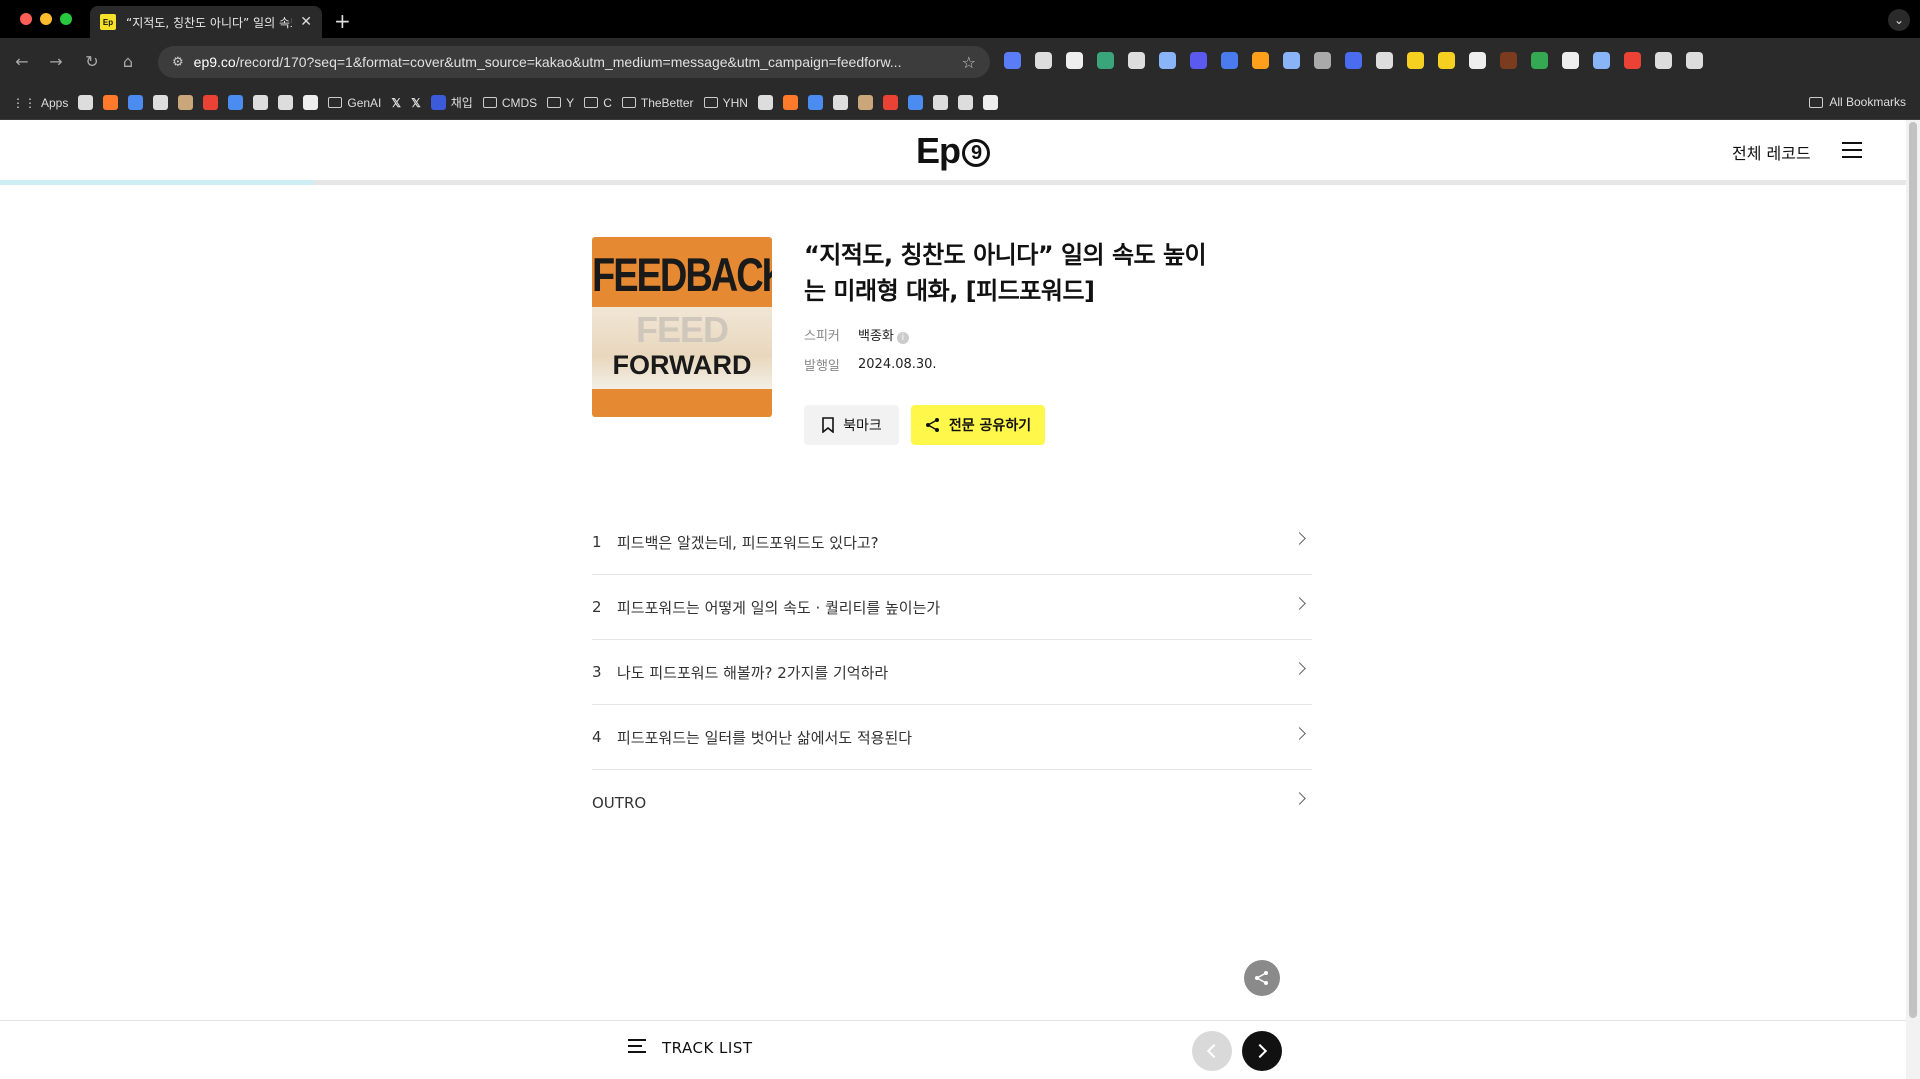  Describe the element at coordinates (56, 61) in the screenshot. I see `forward-icon: →` at that location.